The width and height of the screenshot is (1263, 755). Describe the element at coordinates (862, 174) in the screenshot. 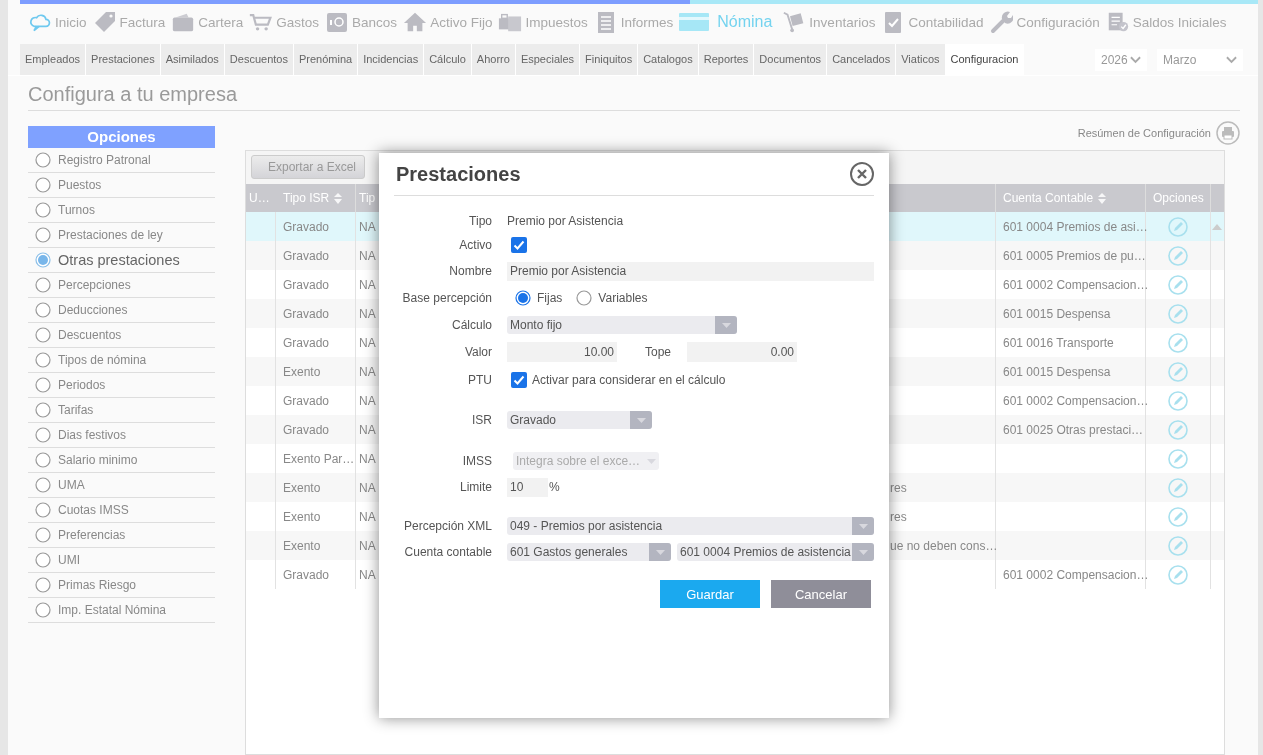

I see `close-icon` at that location.